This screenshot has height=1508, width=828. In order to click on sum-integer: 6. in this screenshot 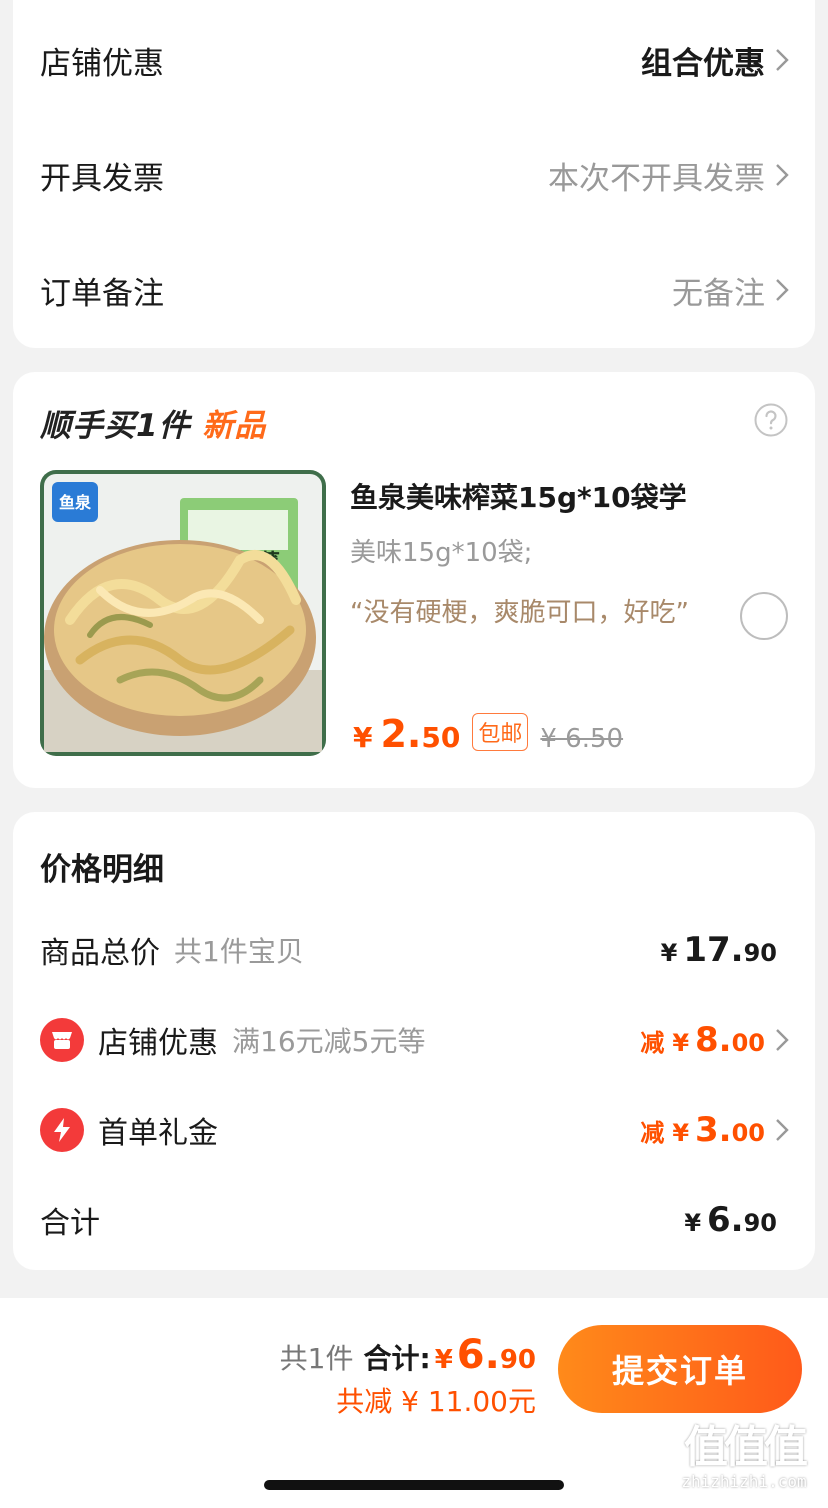, I will do `click(478, 1355)`.